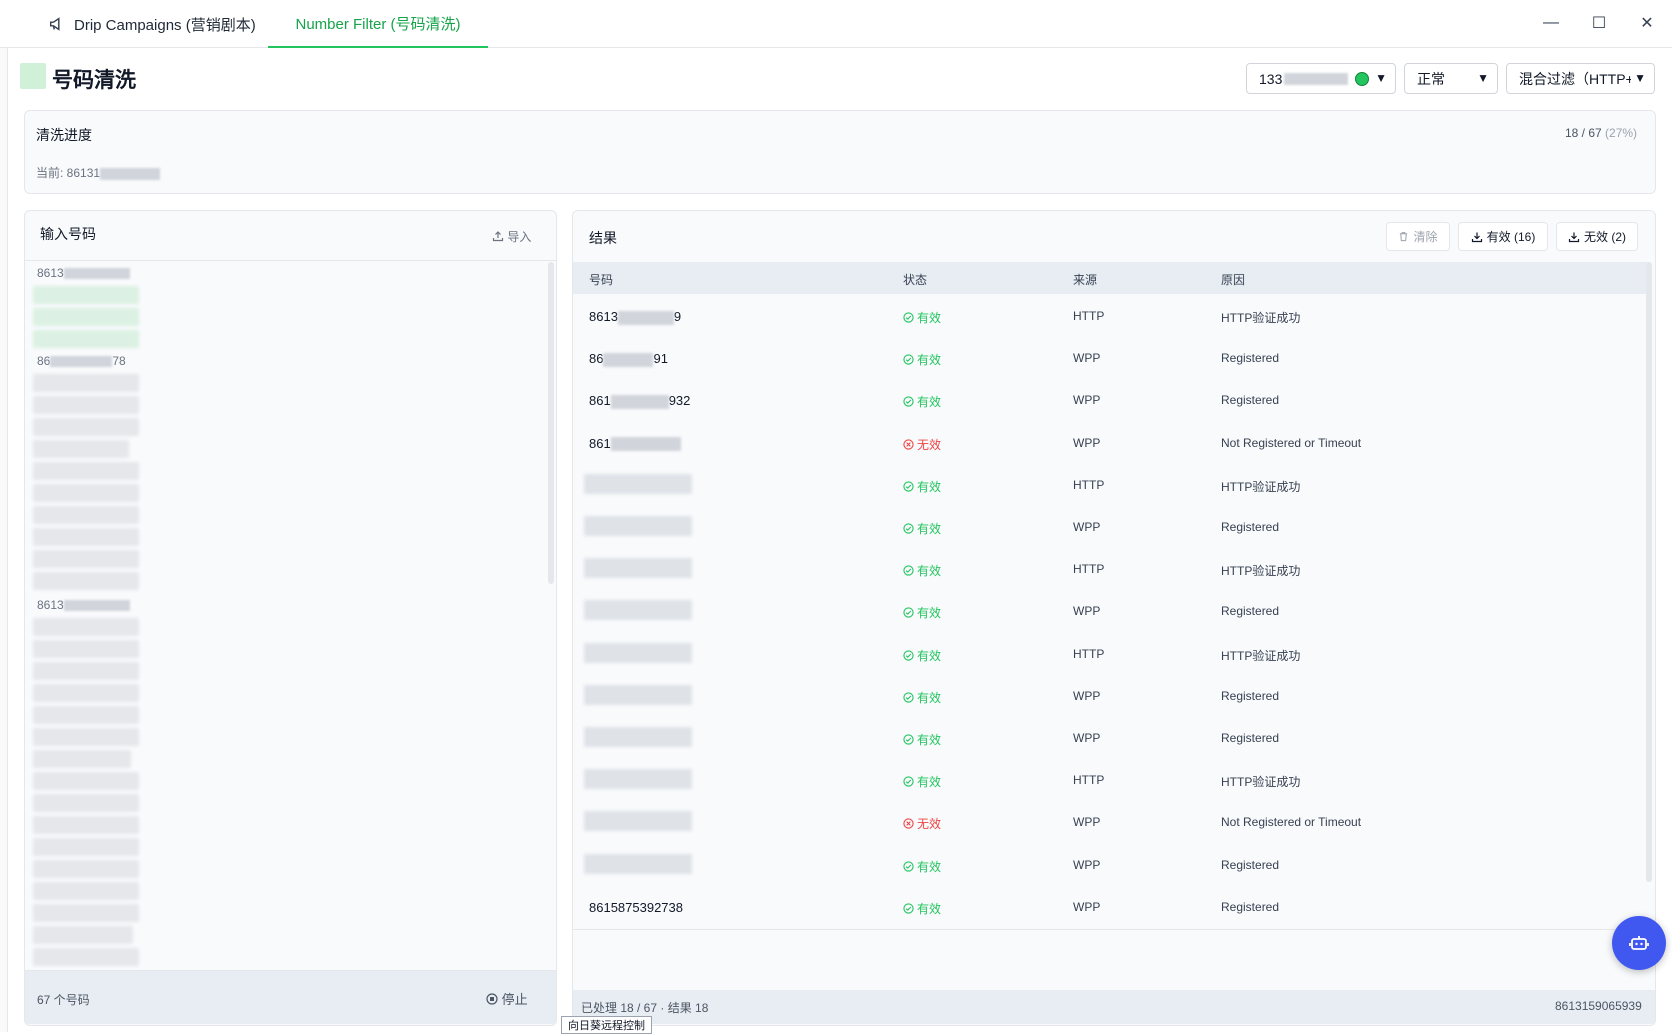 The height and width of the screenshot is (1034, 1672). Describe the element at coordinates (1114, 1007) in the screenshot. I see `results-footer` at that location.